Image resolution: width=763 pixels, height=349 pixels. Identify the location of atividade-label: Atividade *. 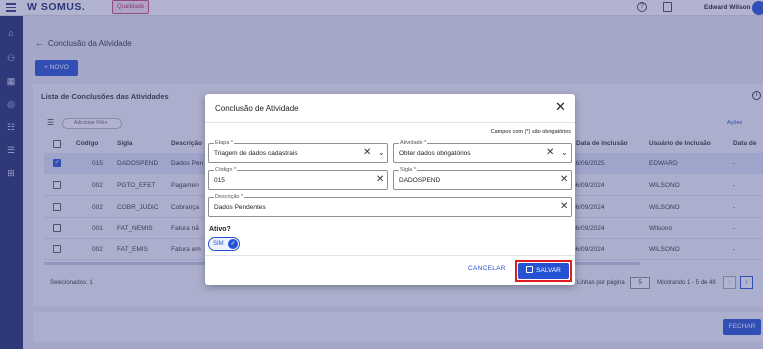
(413, 143).